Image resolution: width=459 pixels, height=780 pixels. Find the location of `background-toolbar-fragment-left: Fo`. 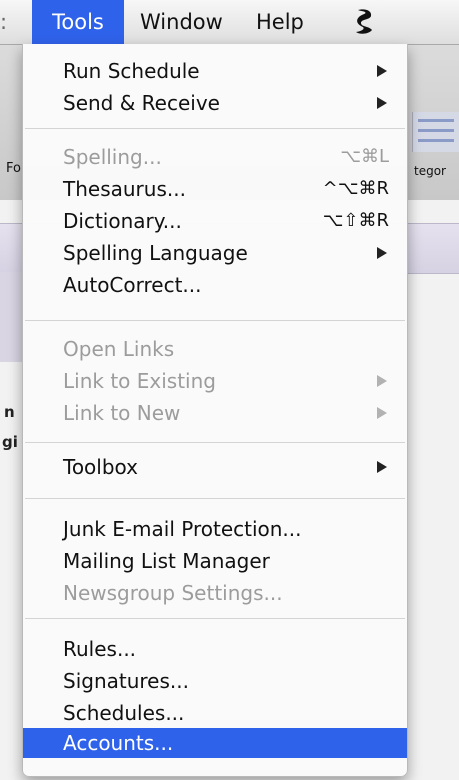

background-toolbar-fragment-left: Fo is located at coordinates (13, 168).